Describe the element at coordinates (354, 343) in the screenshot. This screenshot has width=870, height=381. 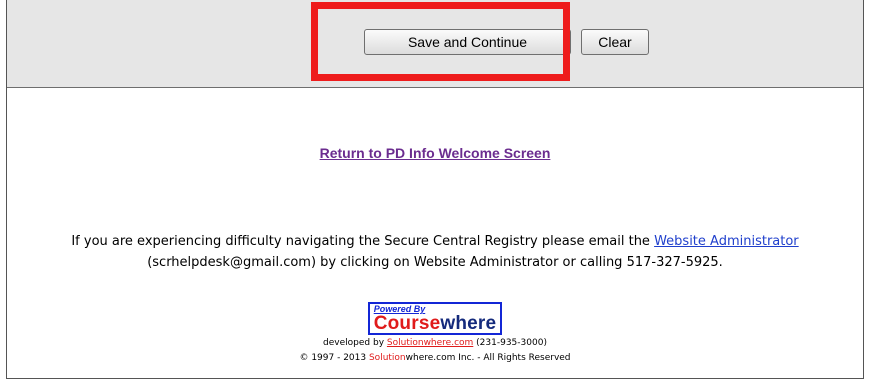
I see `developed-by-text: developed by` at that location.